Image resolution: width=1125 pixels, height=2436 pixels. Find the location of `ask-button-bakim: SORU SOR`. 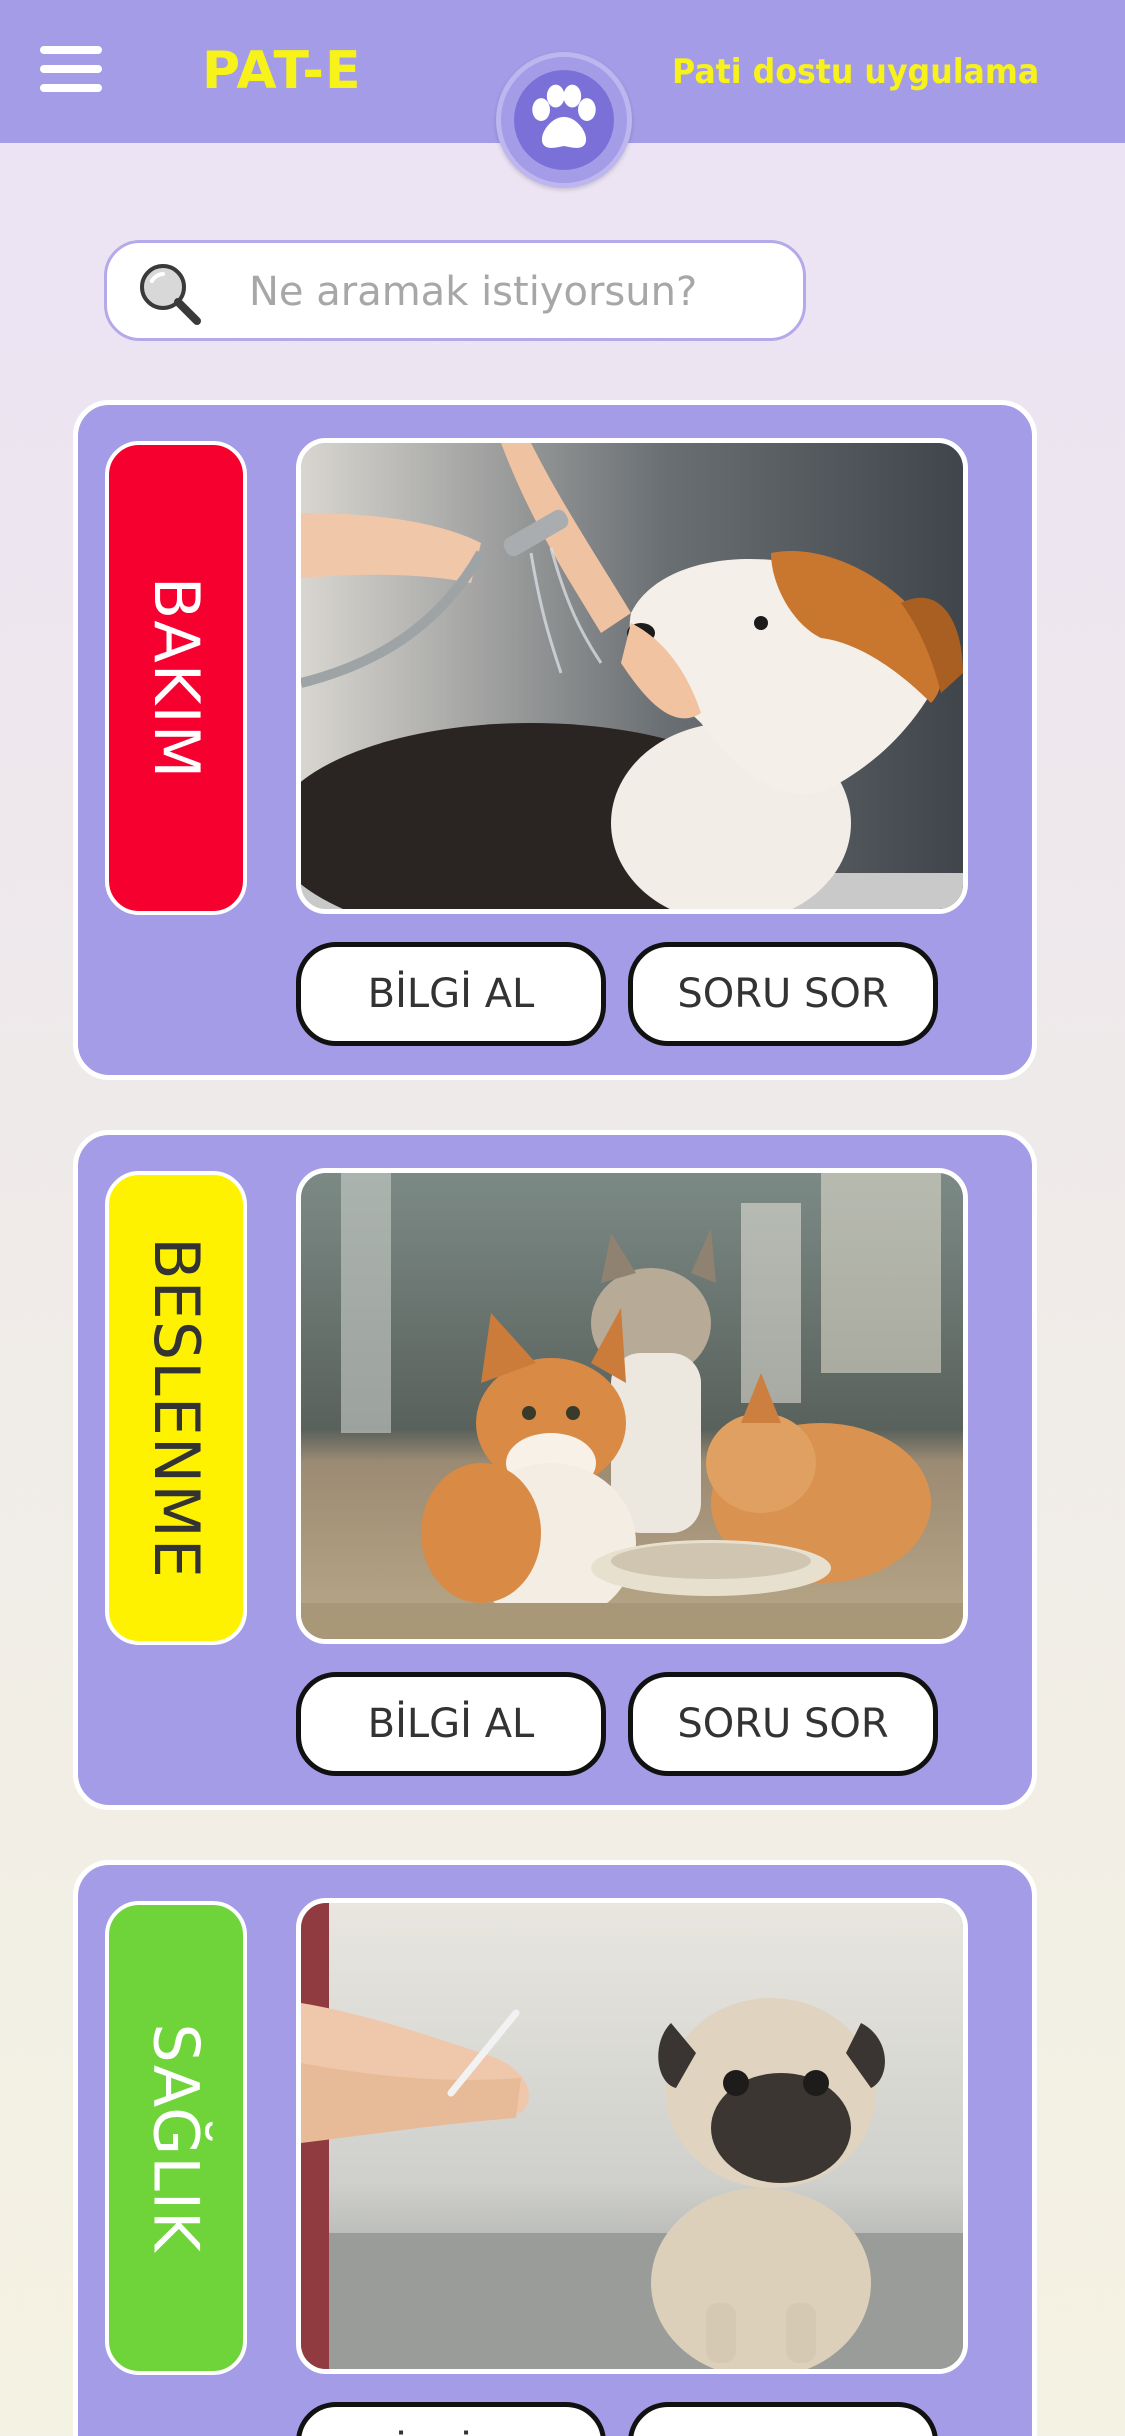

ask-button-bakim: SORU SOR is located at coordinates (783, 994).